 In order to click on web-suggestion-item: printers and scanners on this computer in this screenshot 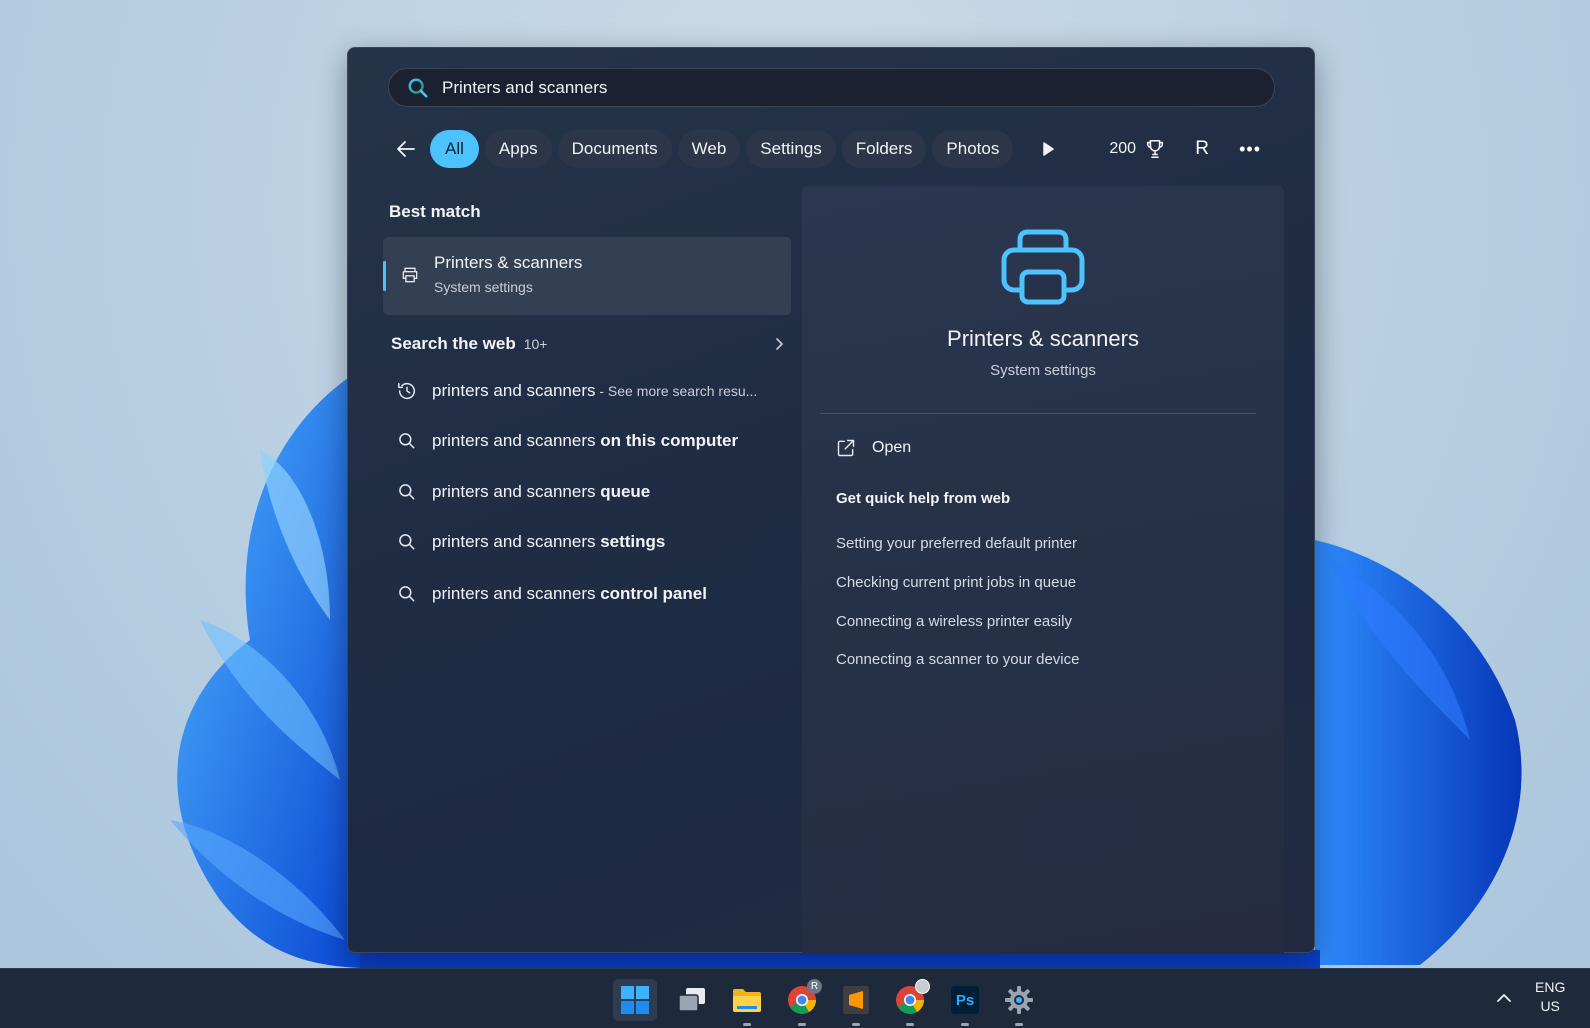, I will do `click(595, 441)`.